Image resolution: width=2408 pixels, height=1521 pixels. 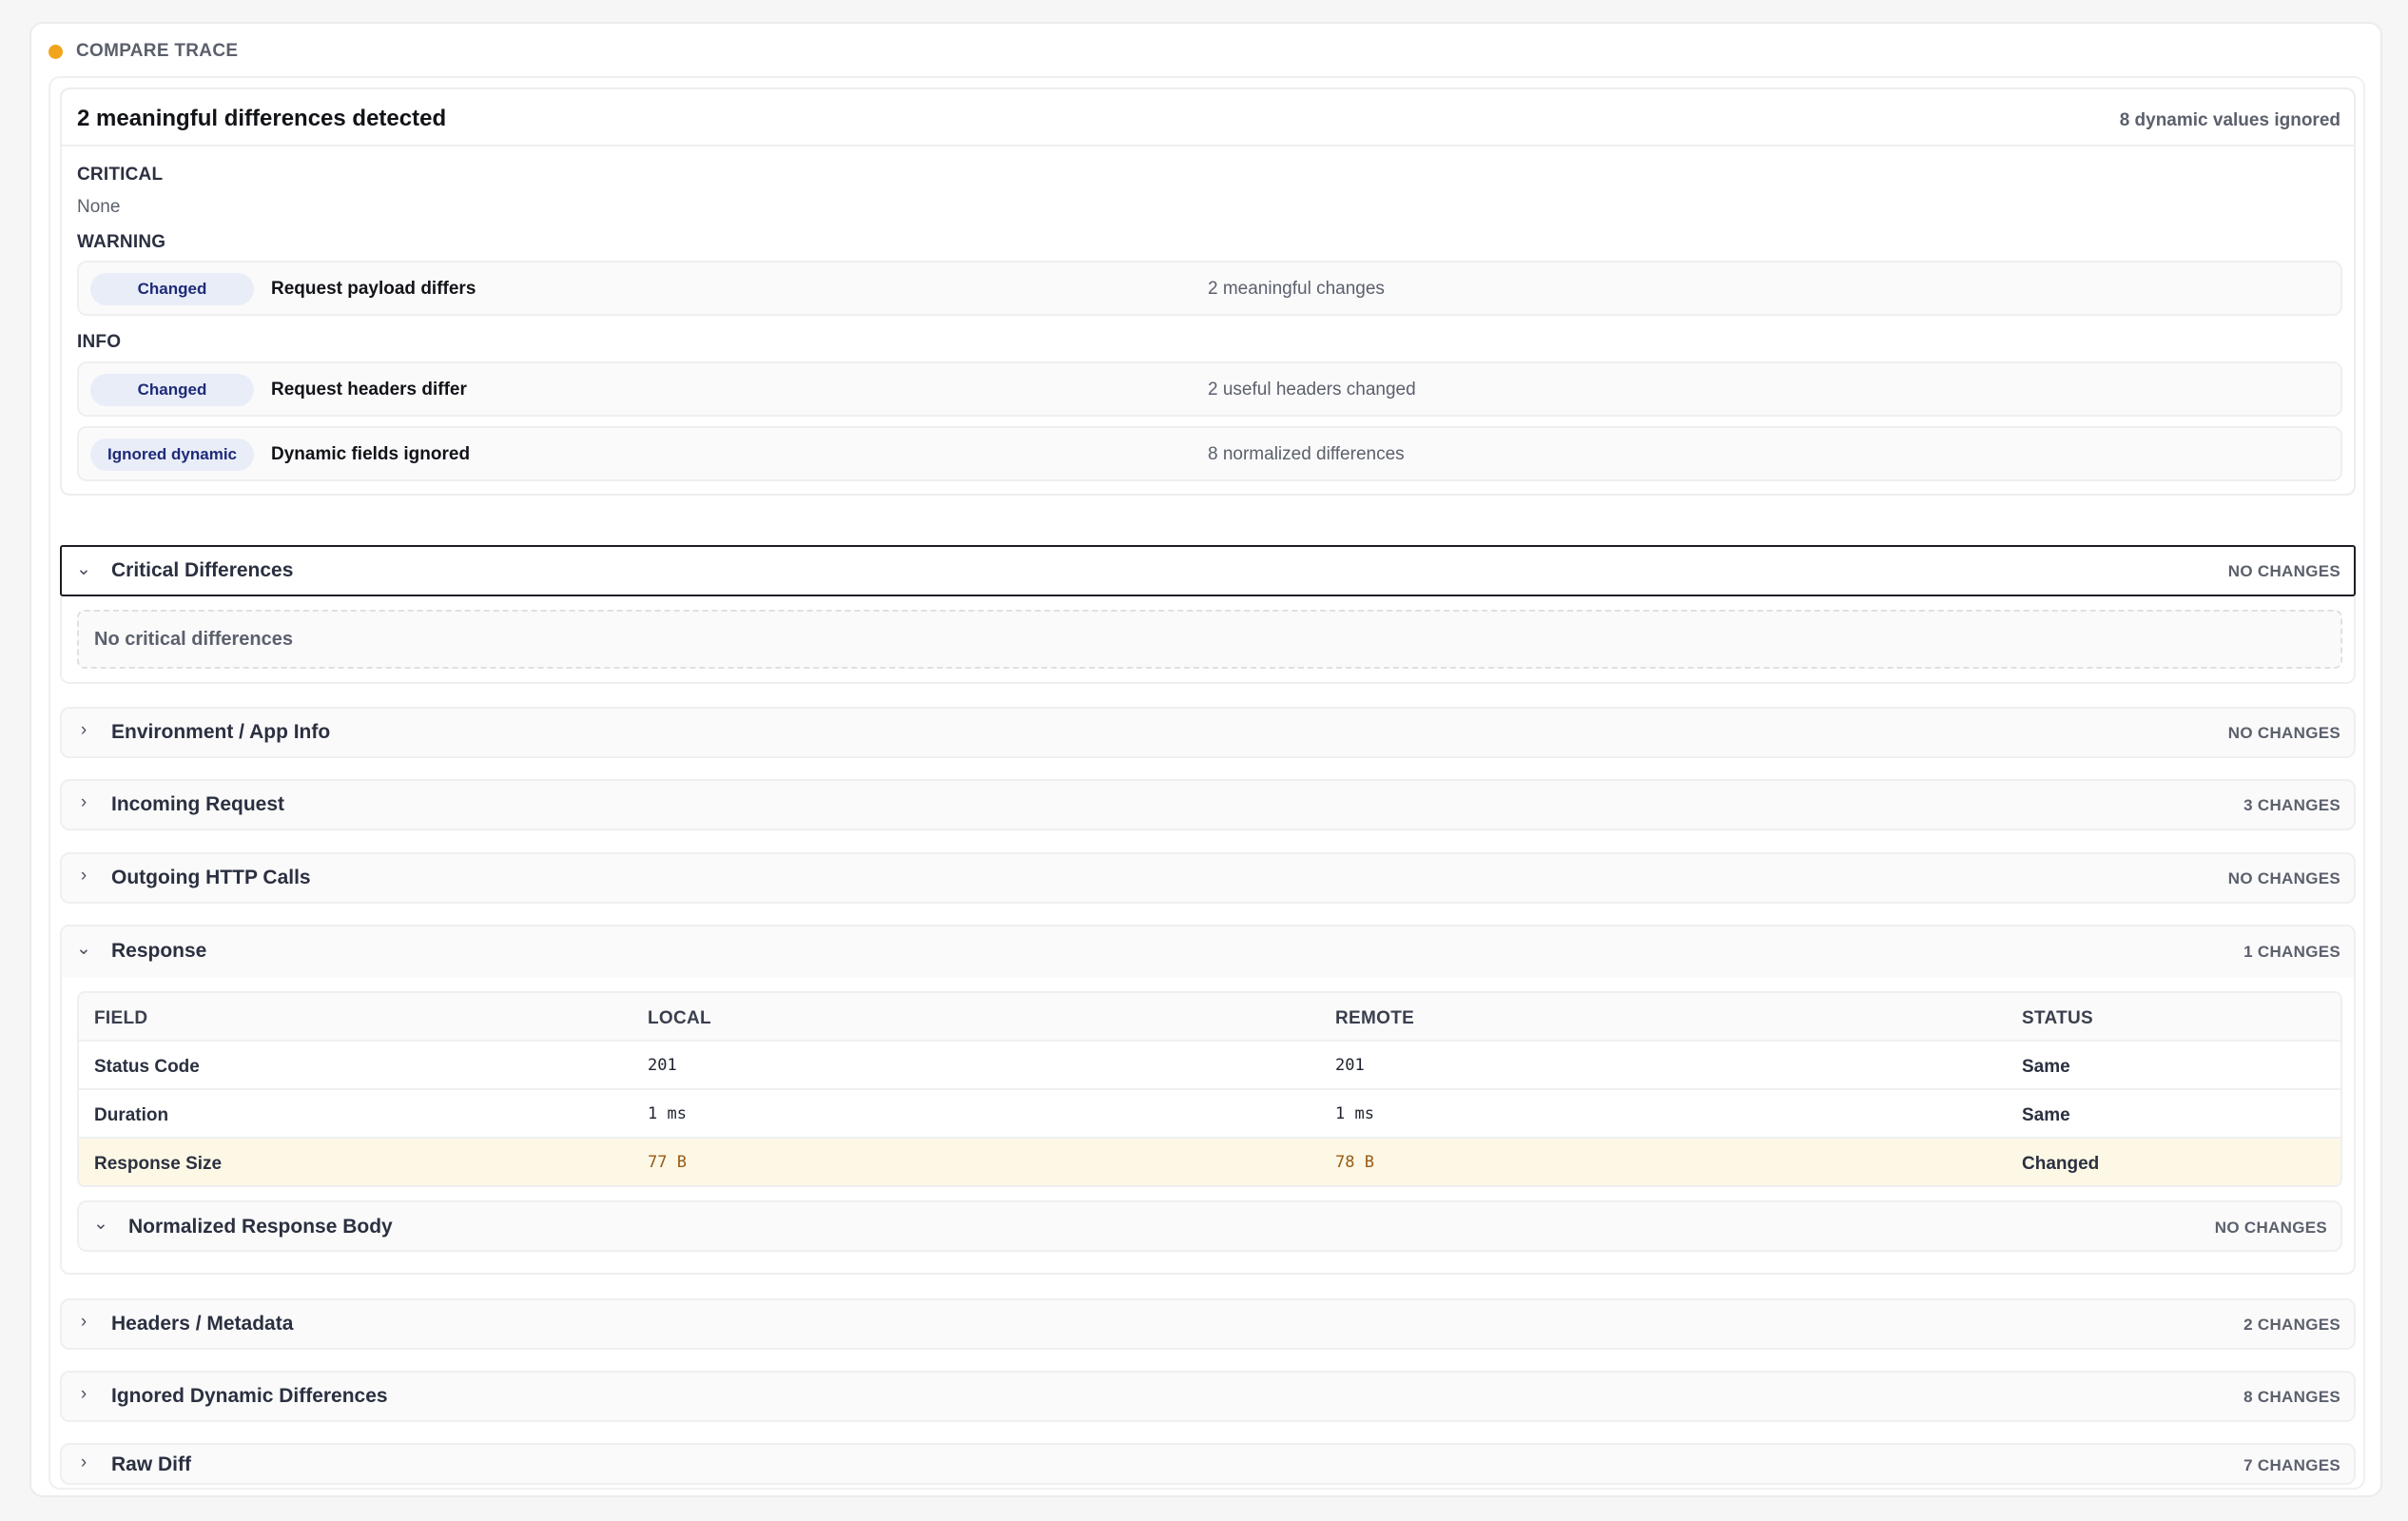 What do you see at coordinates (1208, 1396) in the screenshot?
I see `section-ignored-dynamic-differences: › Ignored Dynamic Differences 8 CHANGES` at bounding box center [1208, 1396].